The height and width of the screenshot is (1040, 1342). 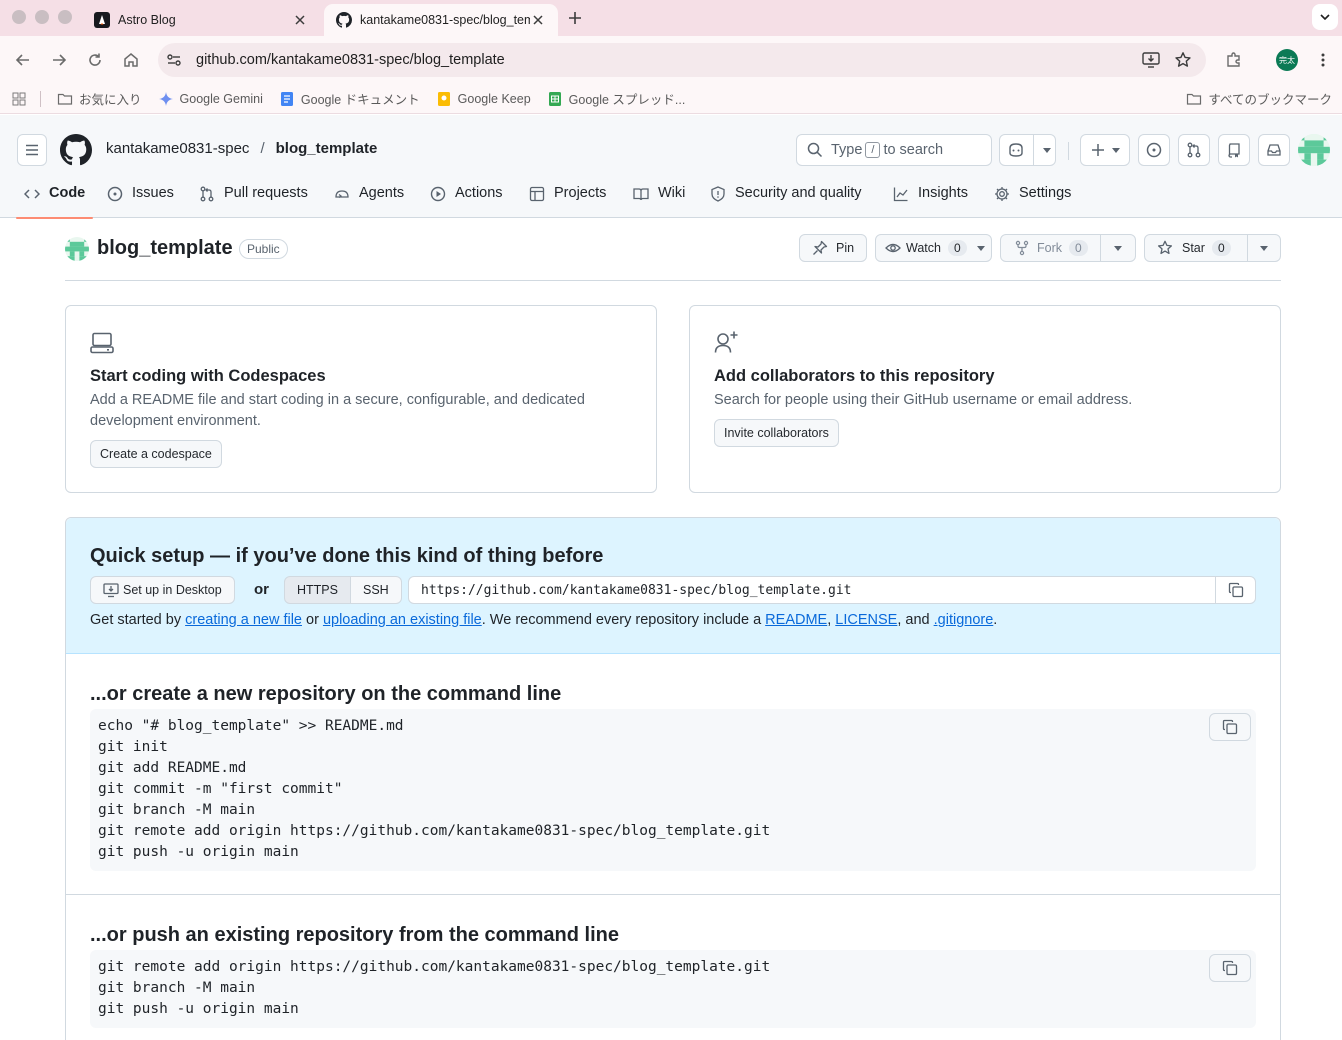 What do you see at coordinates (1194, 150) in the screenshot?
I see `pull-requests-button` at bounding box center [1194, 150].